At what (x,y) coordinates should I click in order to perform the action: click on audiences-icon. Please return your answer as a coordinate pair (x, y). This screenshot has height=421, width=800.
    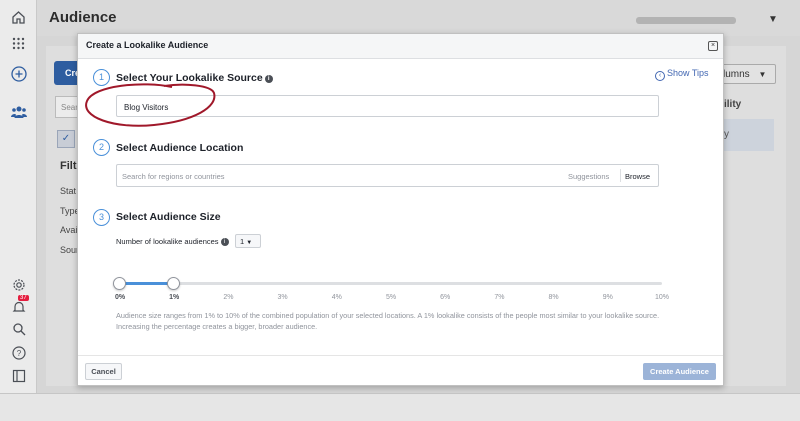
    Looking at the image, I should click on (18, 111).